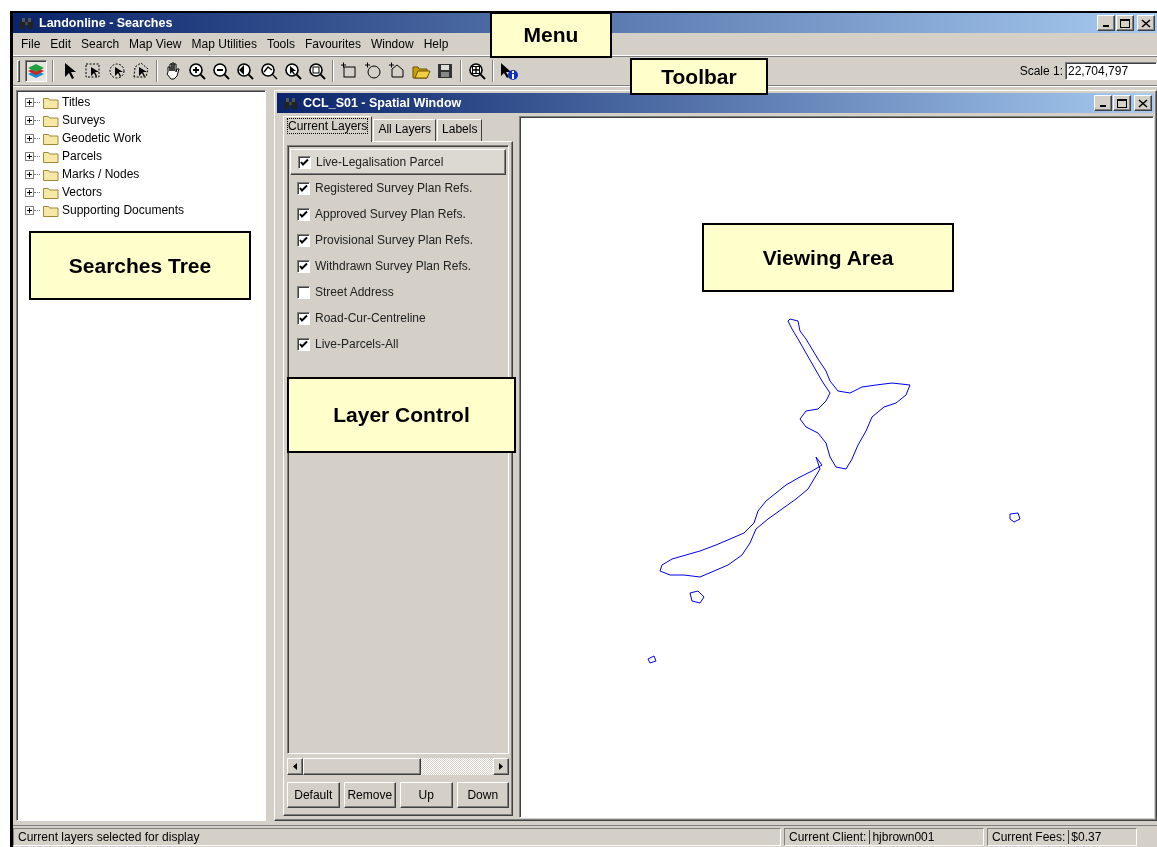  I want to click on window-title: CCL_S01 - Spatial Window, so click(383, 103).